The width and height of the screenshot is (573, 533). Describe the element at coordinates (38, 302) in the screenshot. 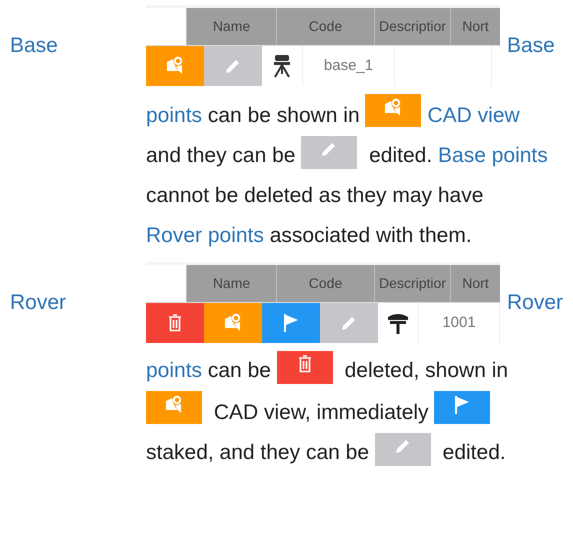

I see `term-label: Rover` at that location.